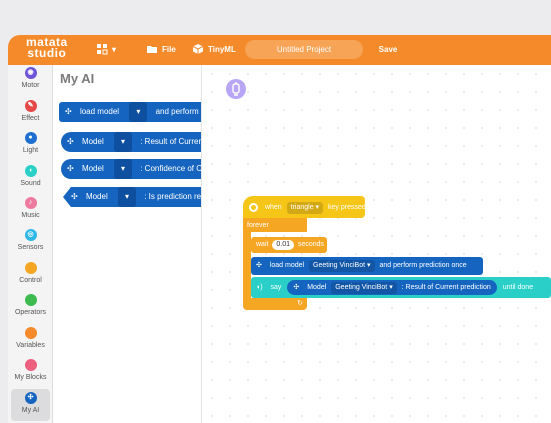 Image resolution: width=551 pixels, height=423 pixels. I want to click on logo: matata studio, so click(47, 47).